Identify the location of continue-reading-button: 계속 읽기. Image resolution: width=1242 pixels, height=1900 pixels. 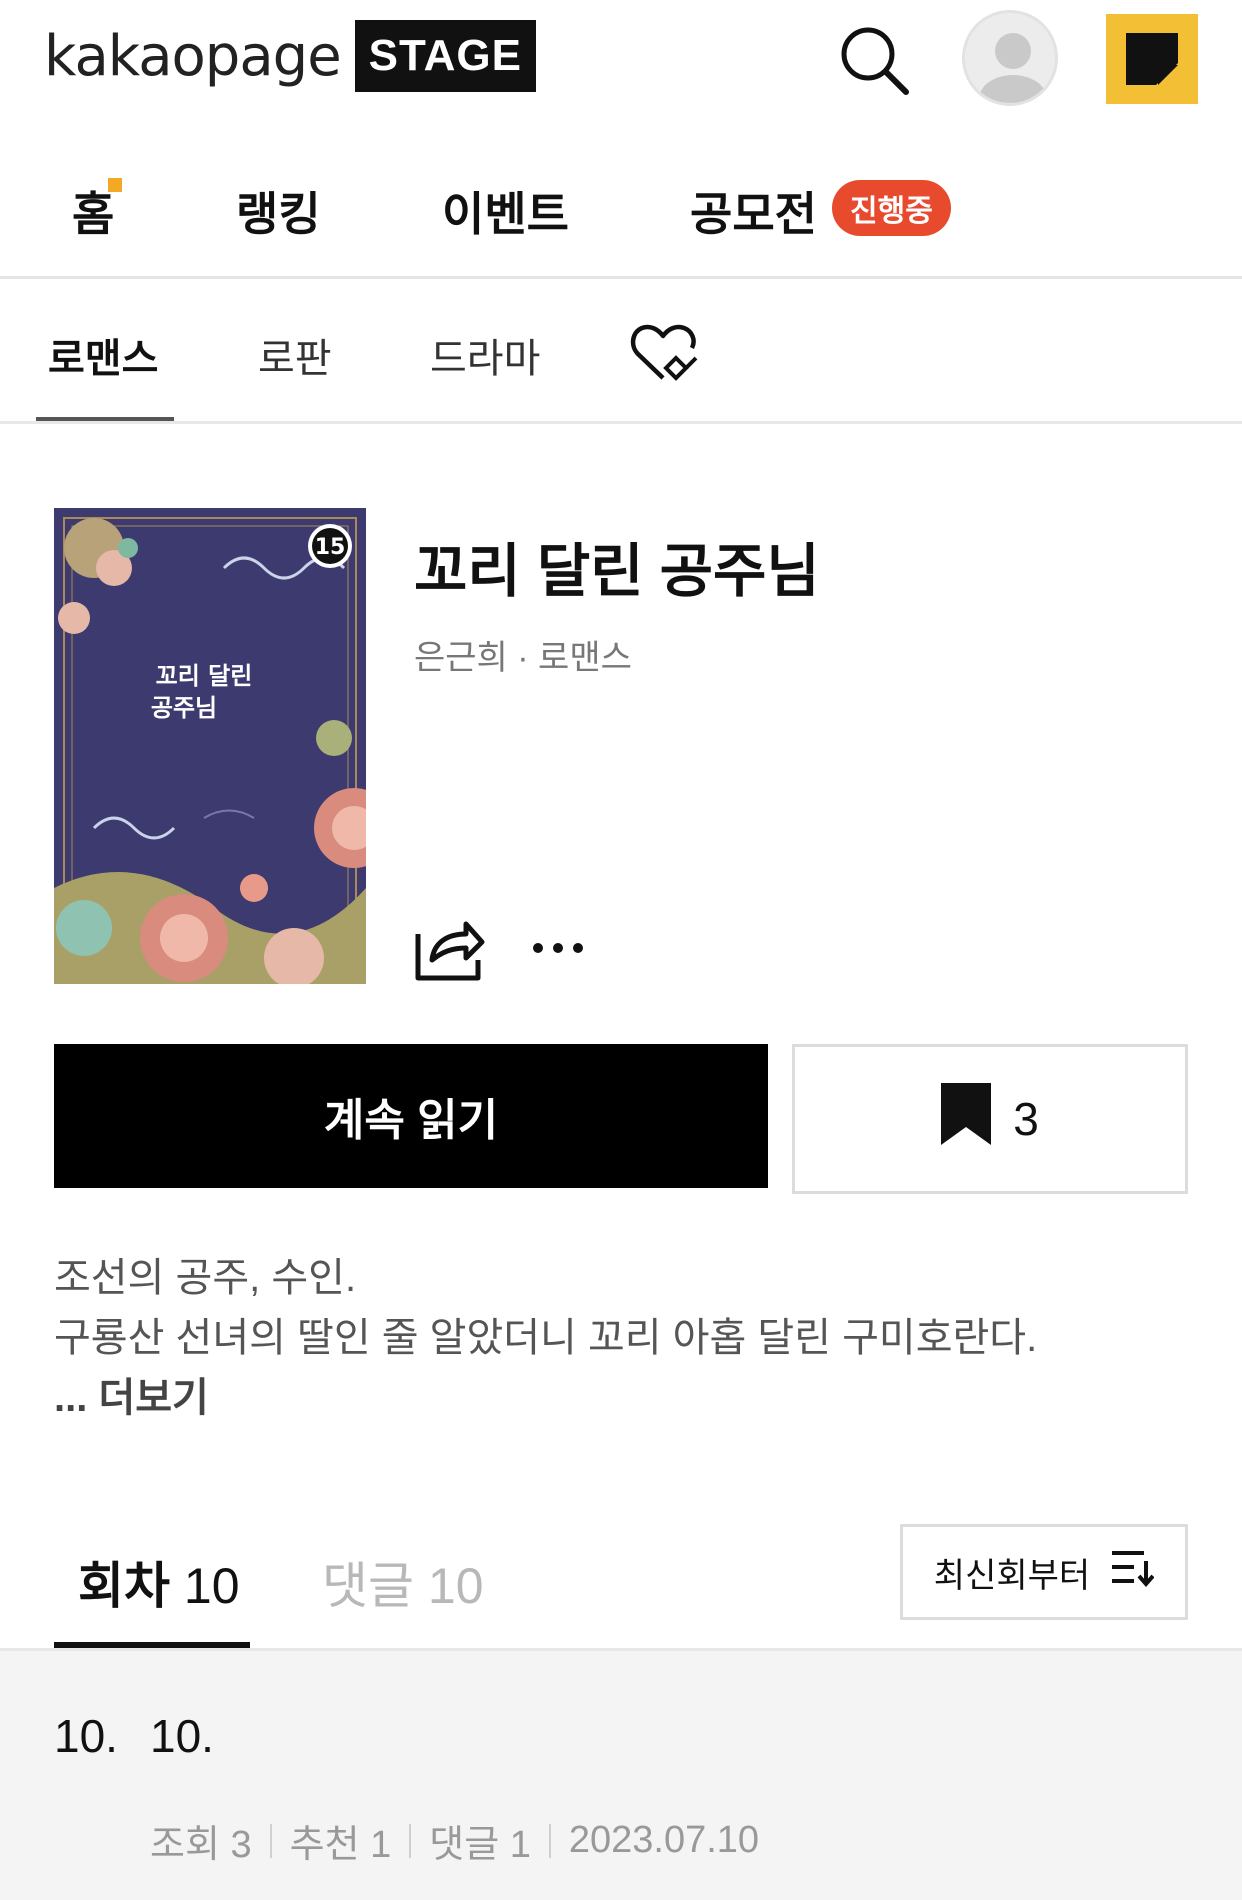
(411, 1116).